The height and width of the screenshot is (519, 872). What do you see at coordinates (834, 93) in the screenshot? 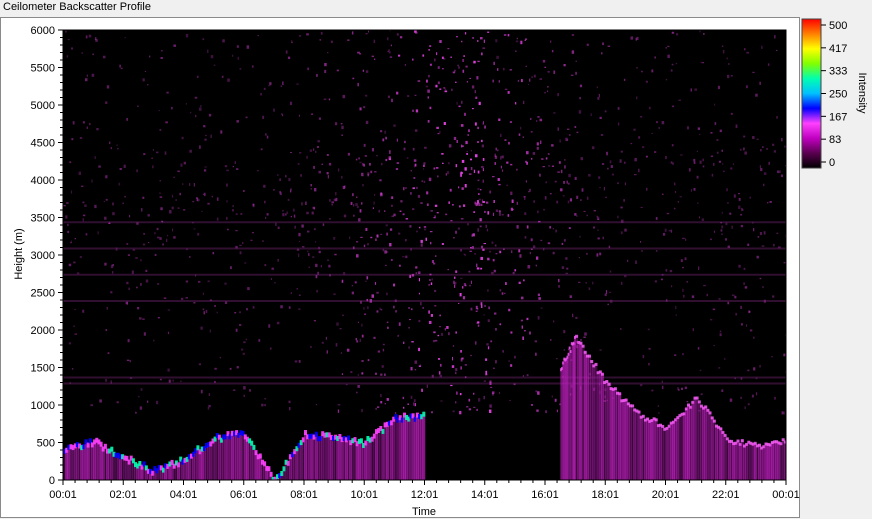
I see `colorbar: Intensity 500417333250167830` at bounding box center [834, 93].